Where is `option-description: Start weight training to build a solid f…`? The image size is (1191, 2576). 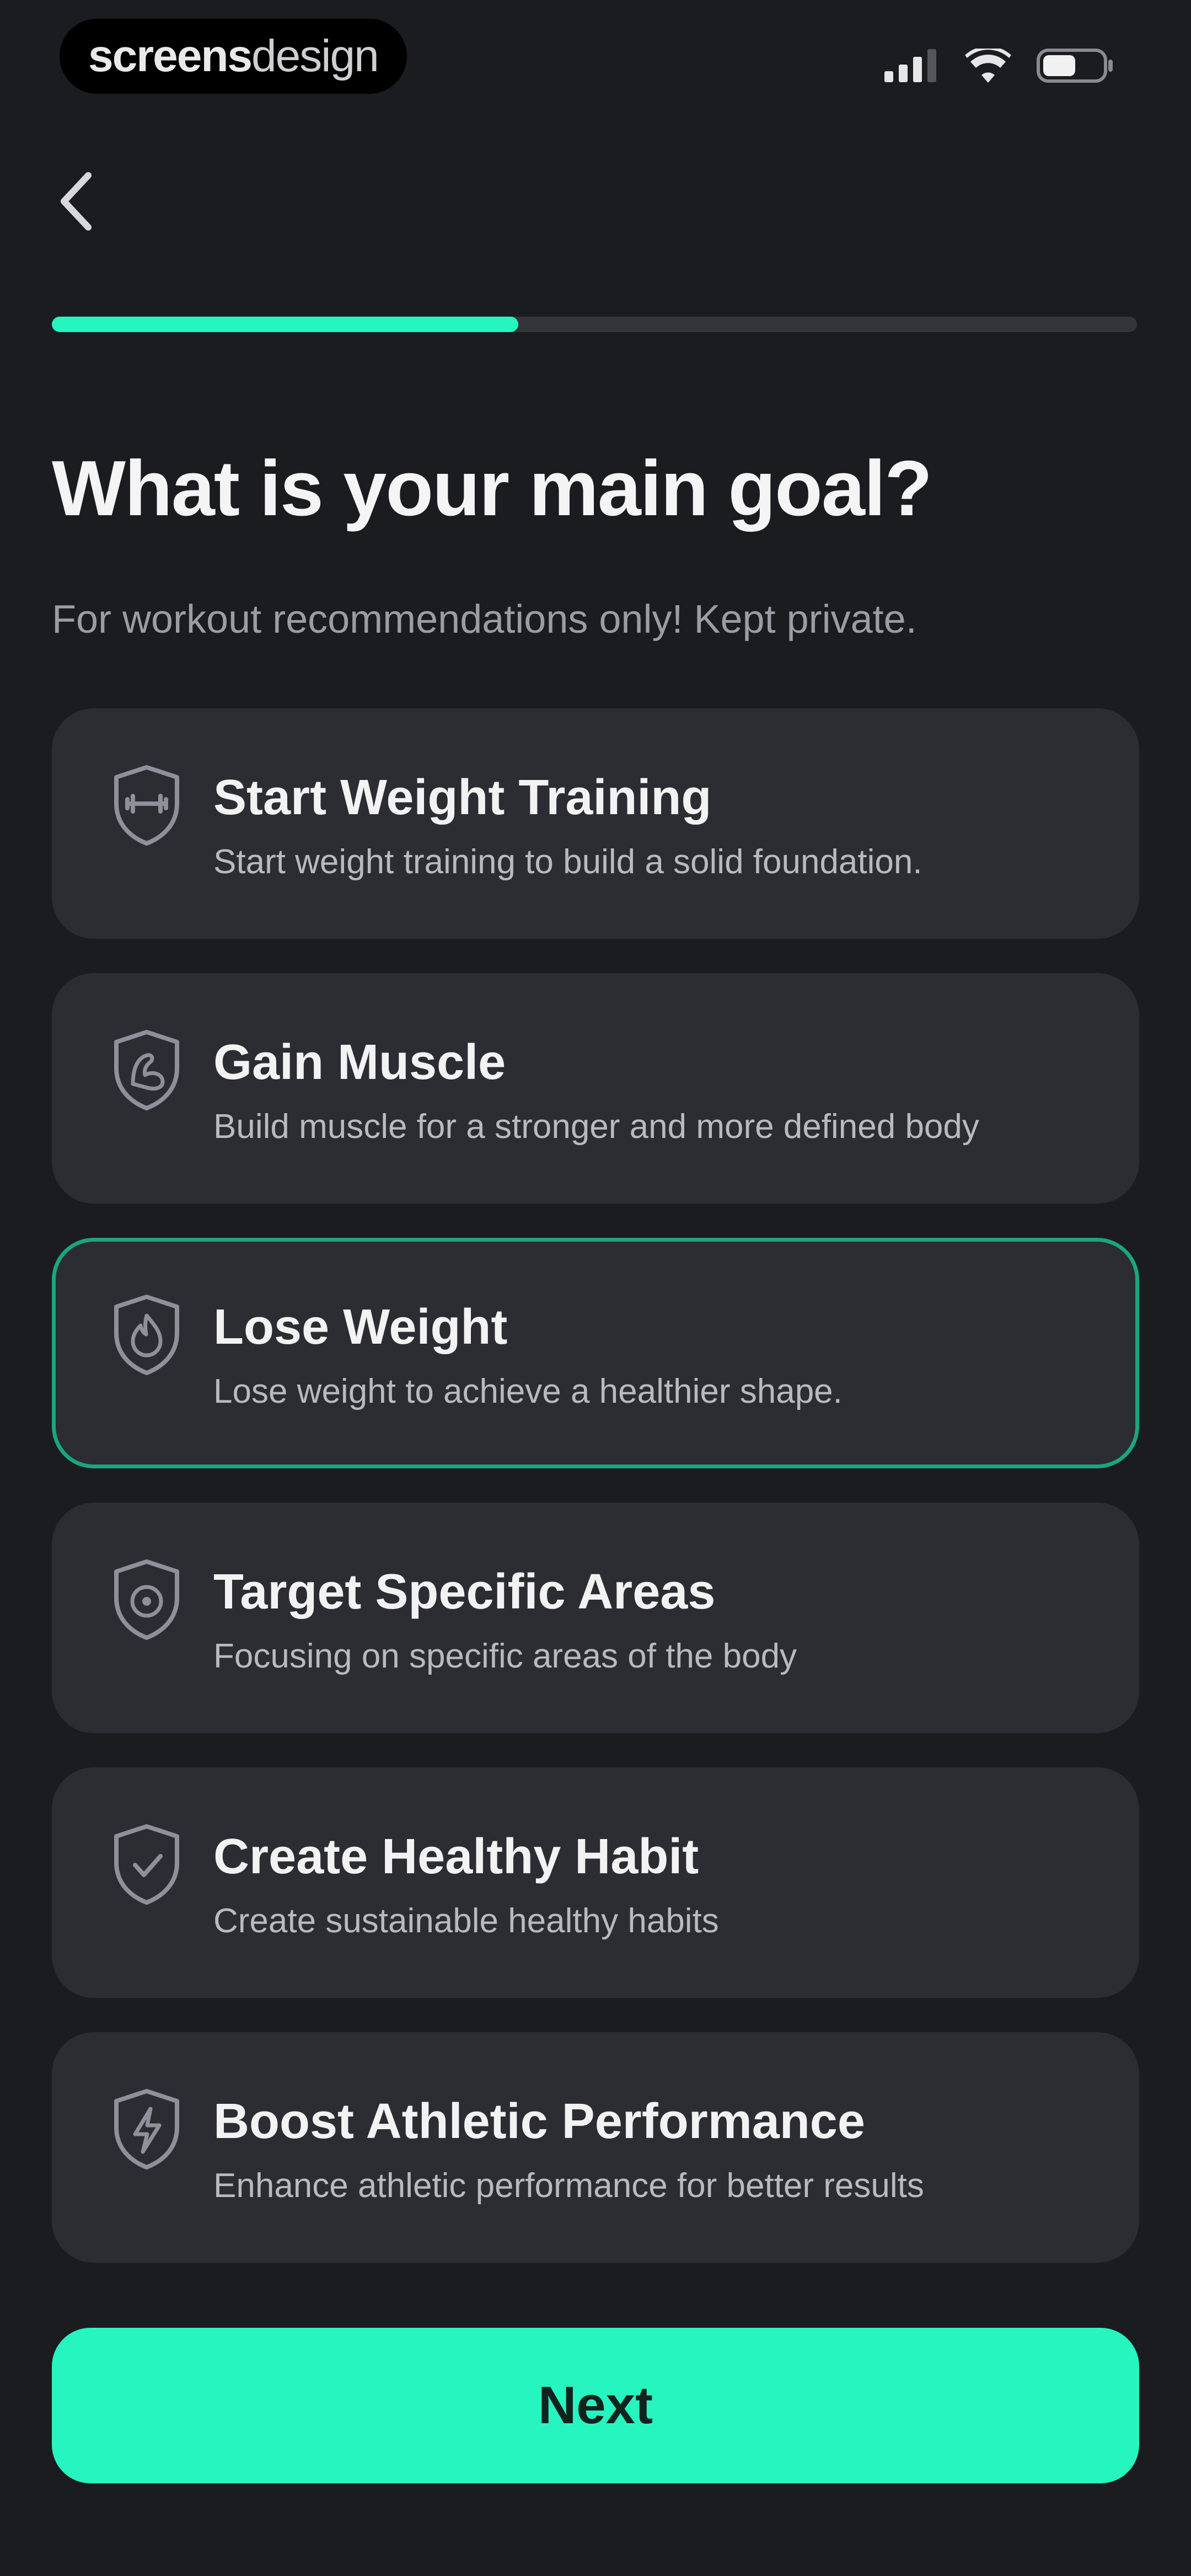 option-description: Start weight training to build a solid f… is located at coordinates (567, 862).